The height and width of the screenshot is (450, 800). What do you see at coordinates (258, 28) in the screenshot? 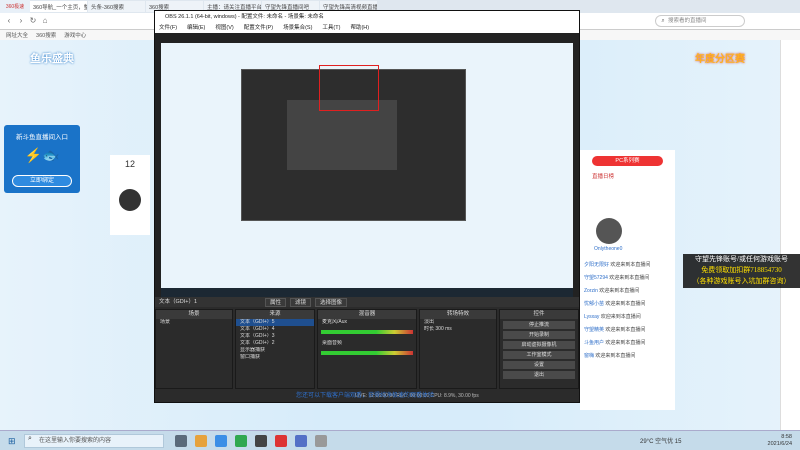
I see `menu-item: 配置文件(P)` at bounding box center [258, 28].